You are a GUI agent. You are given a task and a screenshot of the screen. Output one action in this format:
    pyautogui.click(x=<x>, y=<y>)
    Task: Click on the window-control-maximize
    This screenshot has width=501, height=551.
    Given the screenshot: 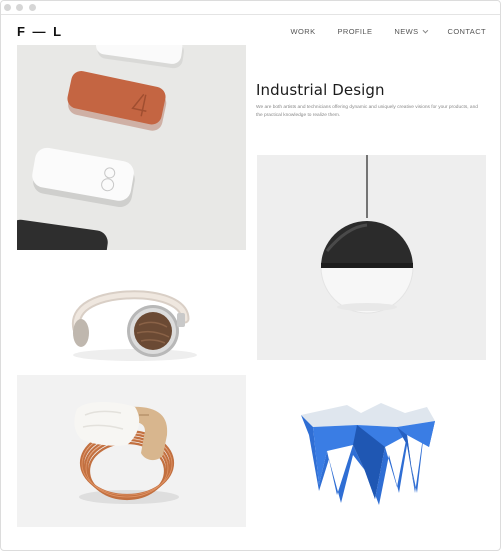 What is the action you would take?
    pyautogui.click(x=32, y=7)
    